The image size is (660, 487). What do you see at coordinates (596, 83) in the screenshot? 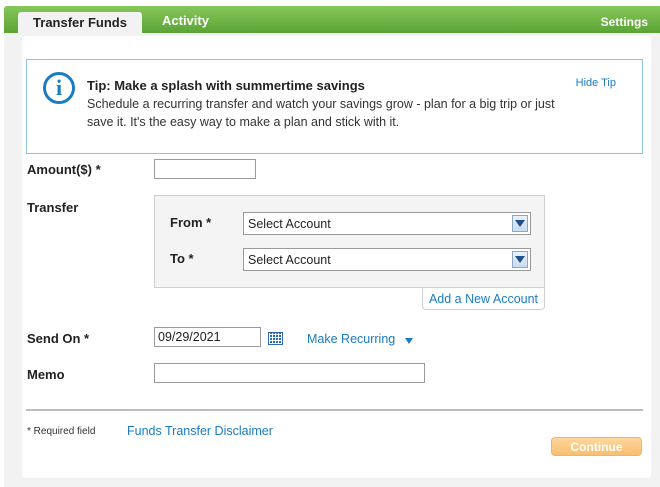
I see `hide-tip-link: Hide Tip` at bounding box center [596, 83].